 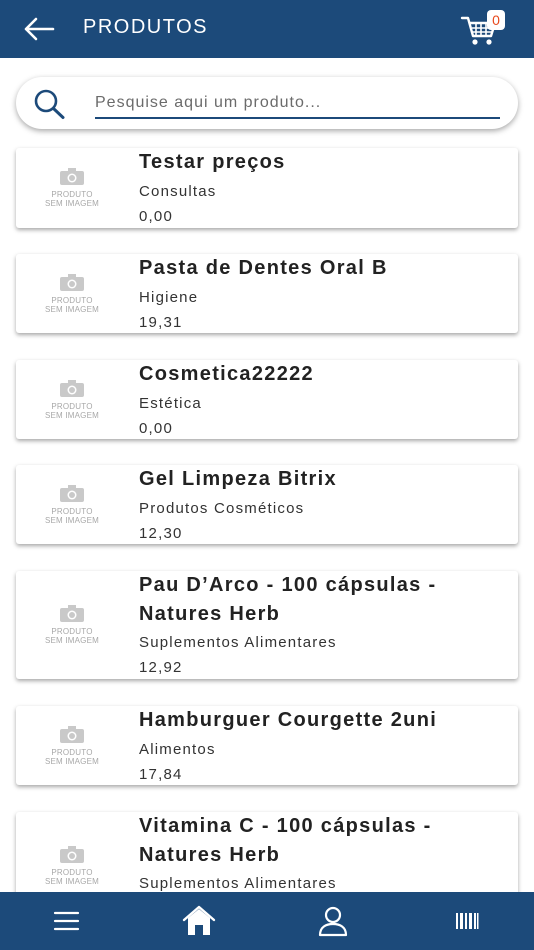 What do you see at coordinates (263, 268) in the screenshot?
I see `product-name: Pasta de Dentes Oral B` at bounding box center [263, 268].